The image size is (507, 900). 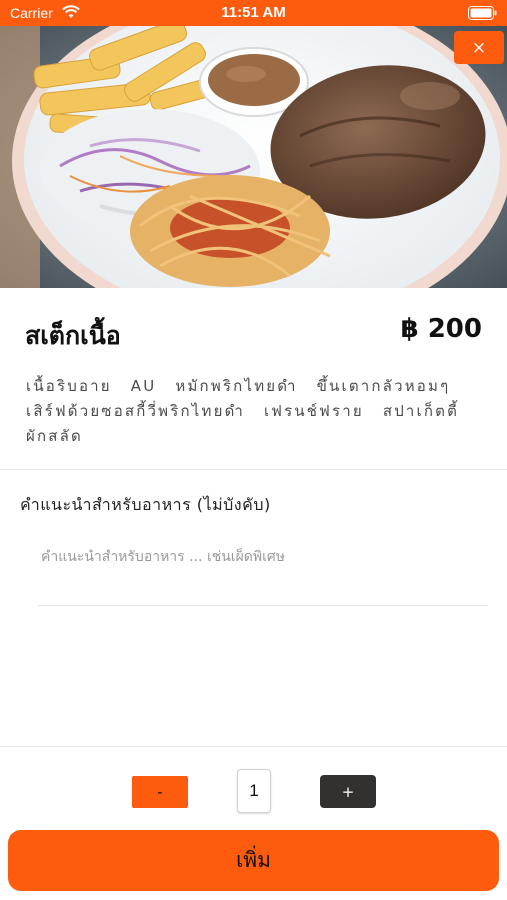 What do you see at coordinates (160, 792) in the screenshot?
I see `decrease-quantity-button: -` at bounding box center [160, 792].